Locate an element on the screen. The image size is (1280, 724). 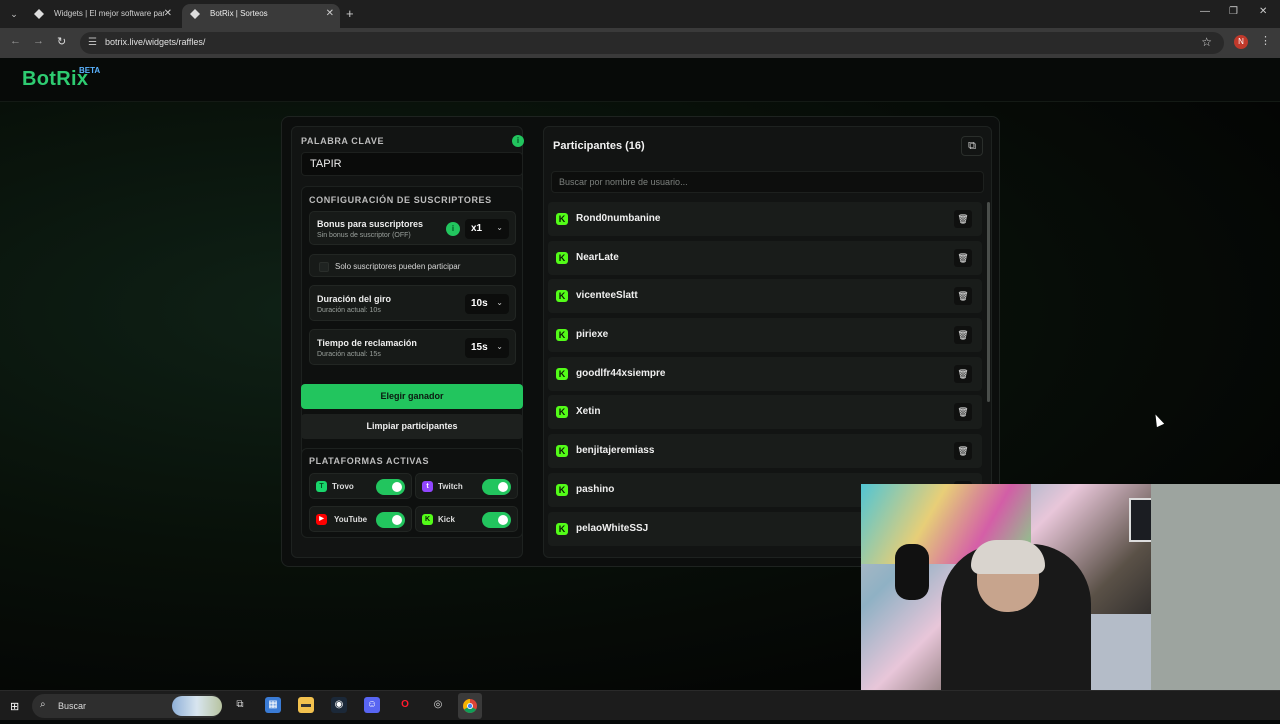
claim-time-select: 15s ⌄ is located at coordinates (487, 348).